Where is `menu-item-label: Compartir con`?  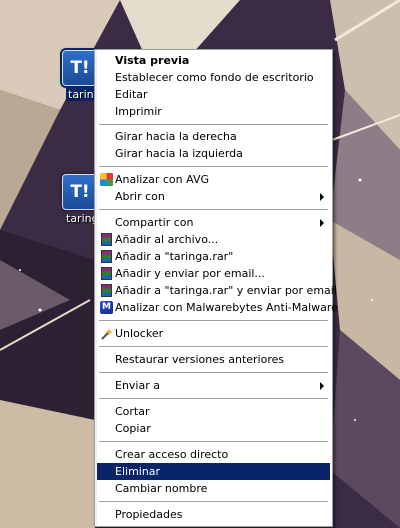 menu-item-label: Compartir con is located at coordinates (154, 222).